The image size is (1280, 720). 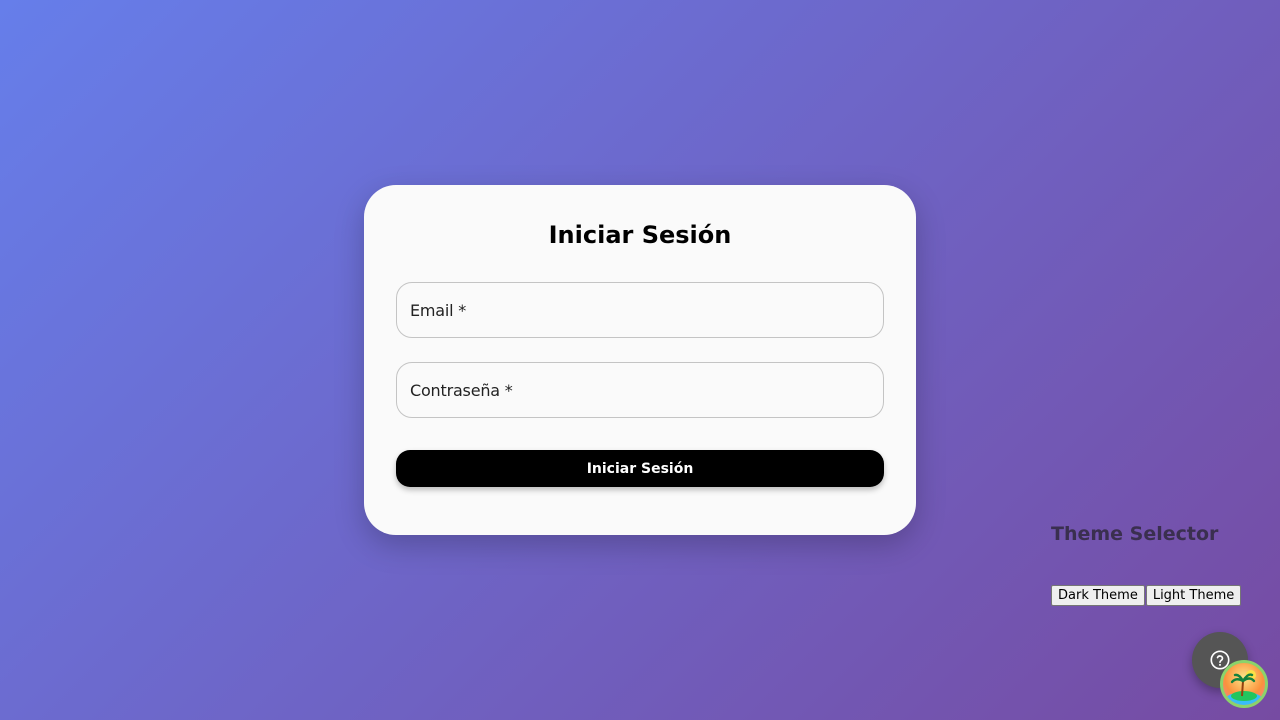 I want to click on theme-selector-title: Theme Selector, so click(x=1135, y=534).